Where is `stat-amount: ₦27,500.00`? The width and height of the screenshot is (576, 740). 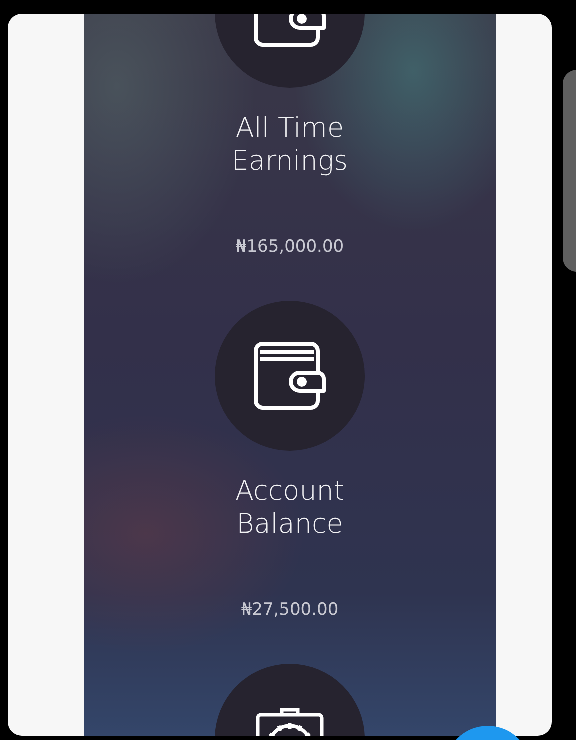
stat-amount: ₦27,500.00 is located at coordinates (290, 610).